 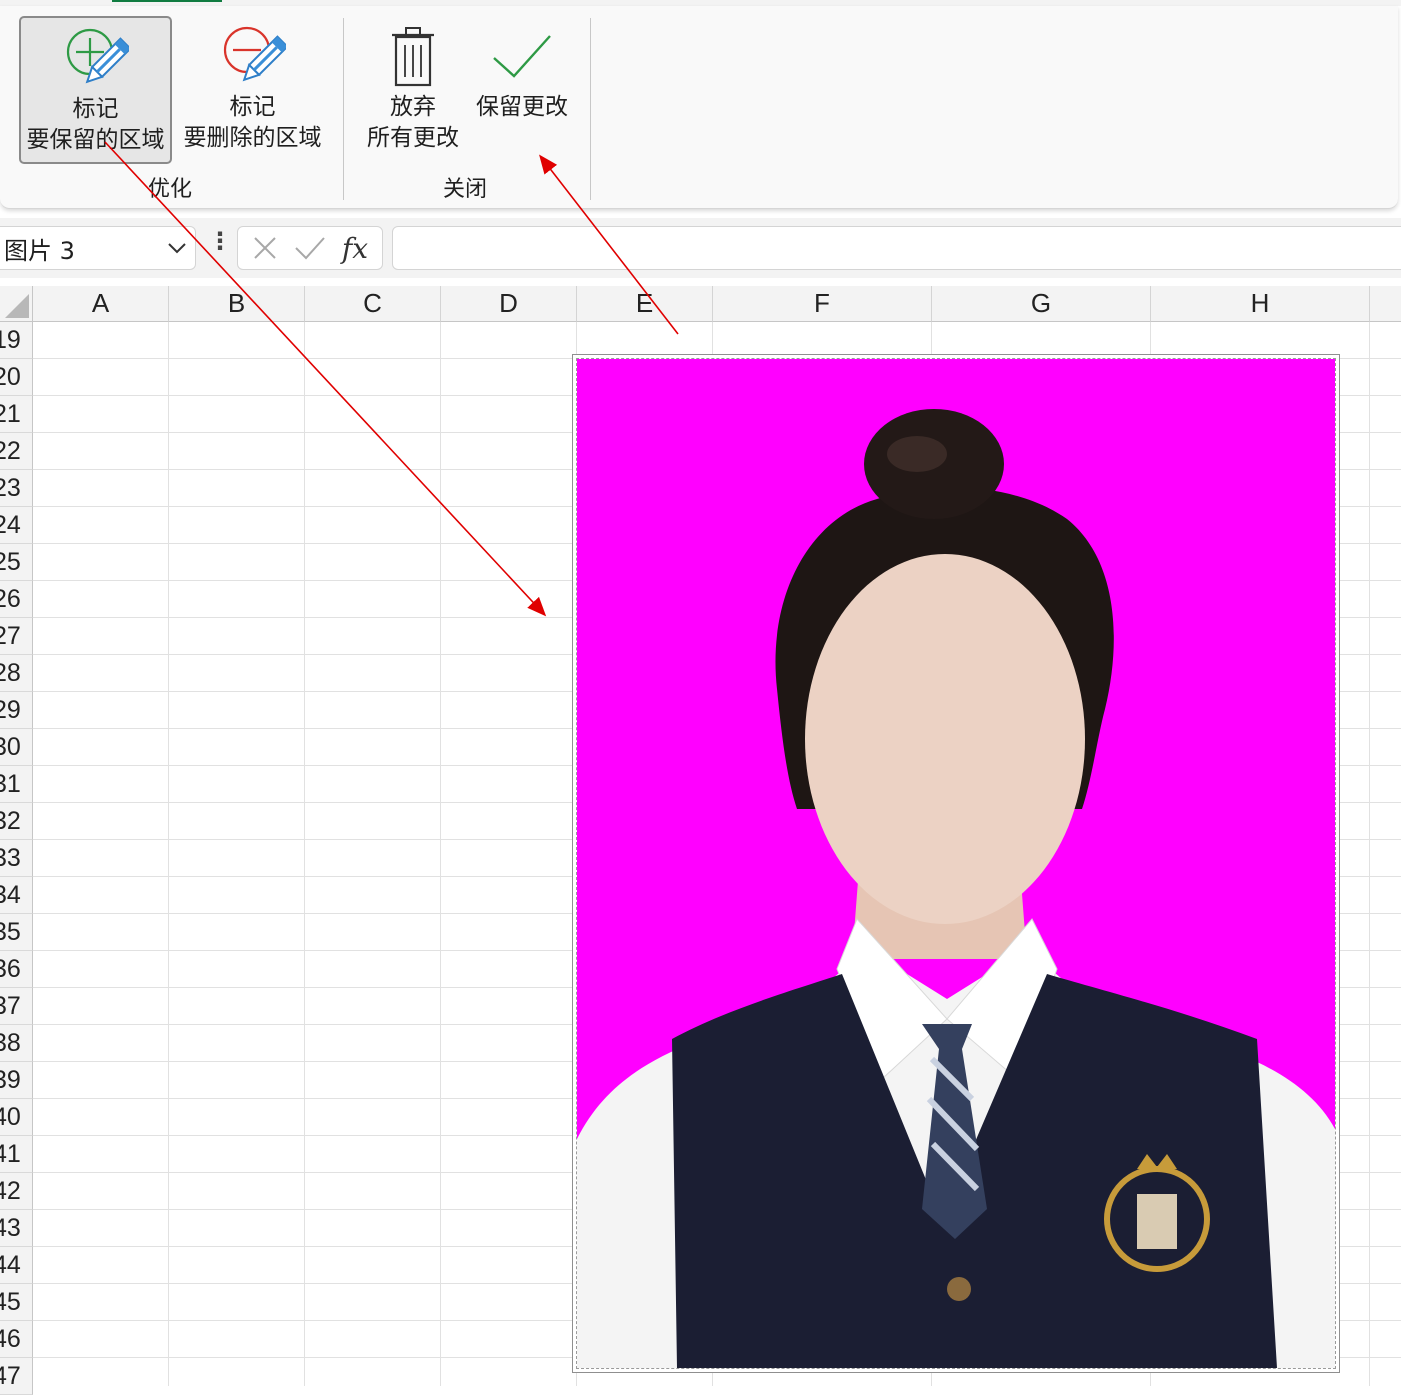 What do you see at coordinates (16, 821) in the screenshot?
I see `row-header-32: 32` at bounding box center [16, 821].